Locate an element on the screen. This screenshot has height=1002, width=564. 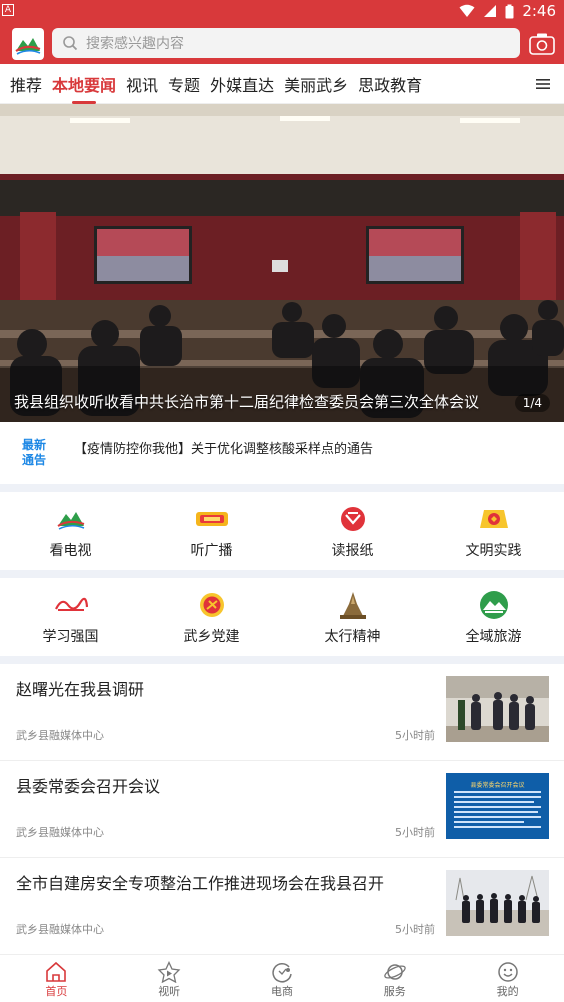
clock: 2:46 is located at coordinates (539, 11).